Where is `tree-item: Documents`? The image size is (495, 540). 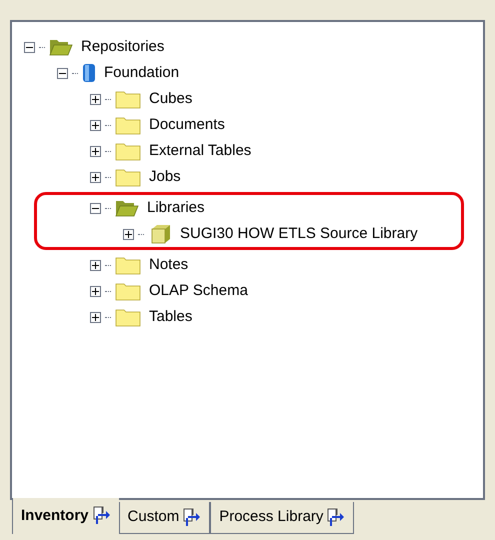 tree-item: Documents is located at coordinates (187, 125).